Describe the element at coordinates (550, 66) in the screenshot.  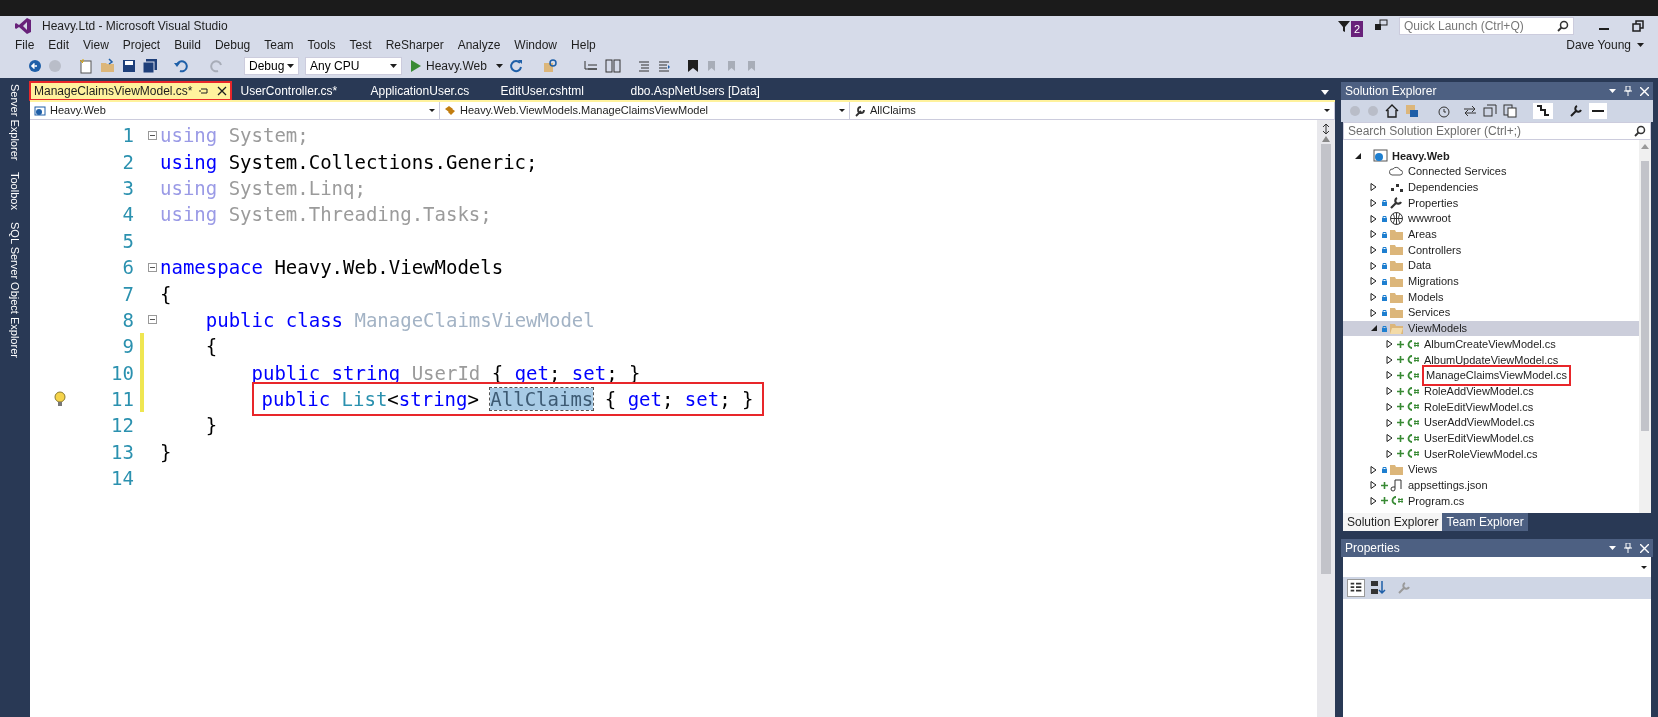
I see `find-icon` at that location.